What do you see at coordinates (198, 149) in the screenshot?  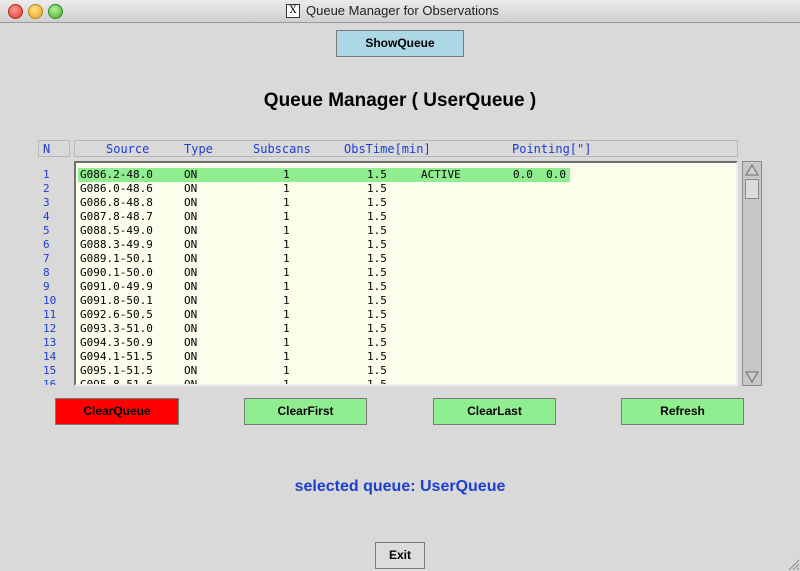 I see `column-header-type: Type` at bounding box center [198, 149].